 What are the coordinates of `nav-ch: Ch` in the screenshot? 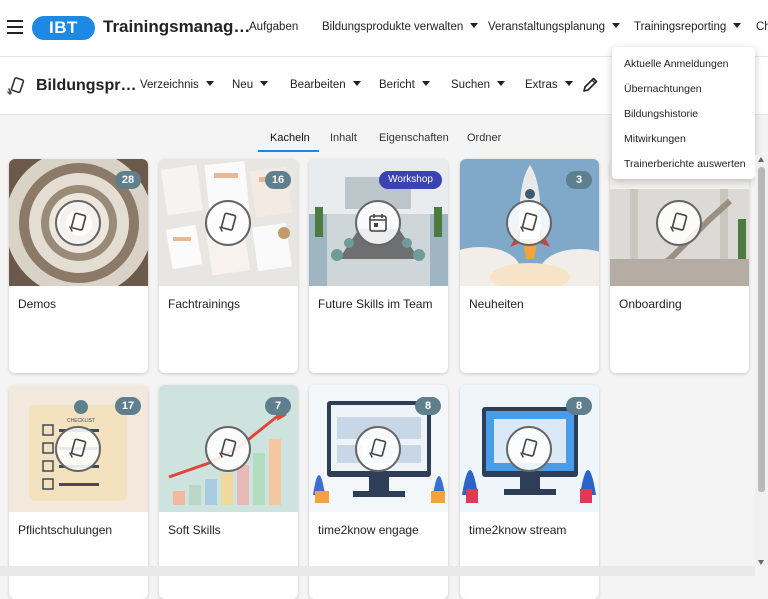 It's located at (762, 27).